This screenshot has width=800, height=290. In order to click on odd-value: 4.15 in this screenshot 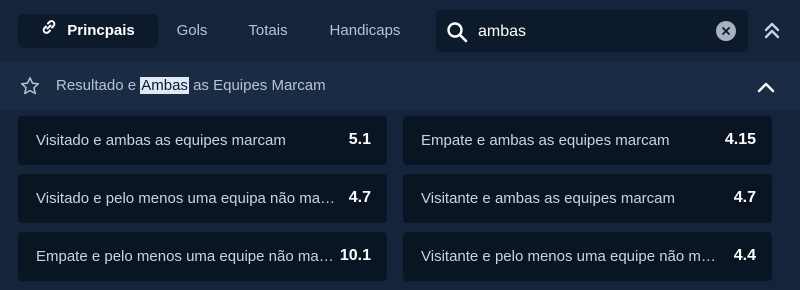, I will do `click(740, 139)`.